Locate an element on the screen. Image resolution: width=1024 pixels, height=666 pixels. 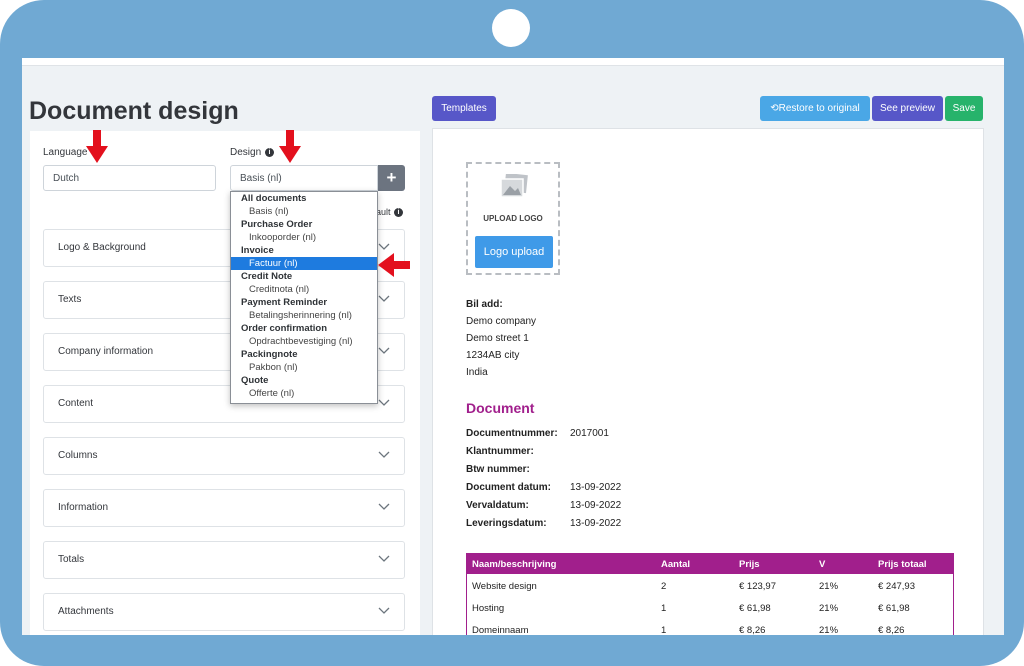
dropdown-option: Basis (nl) is located at coordinates (304, 211).